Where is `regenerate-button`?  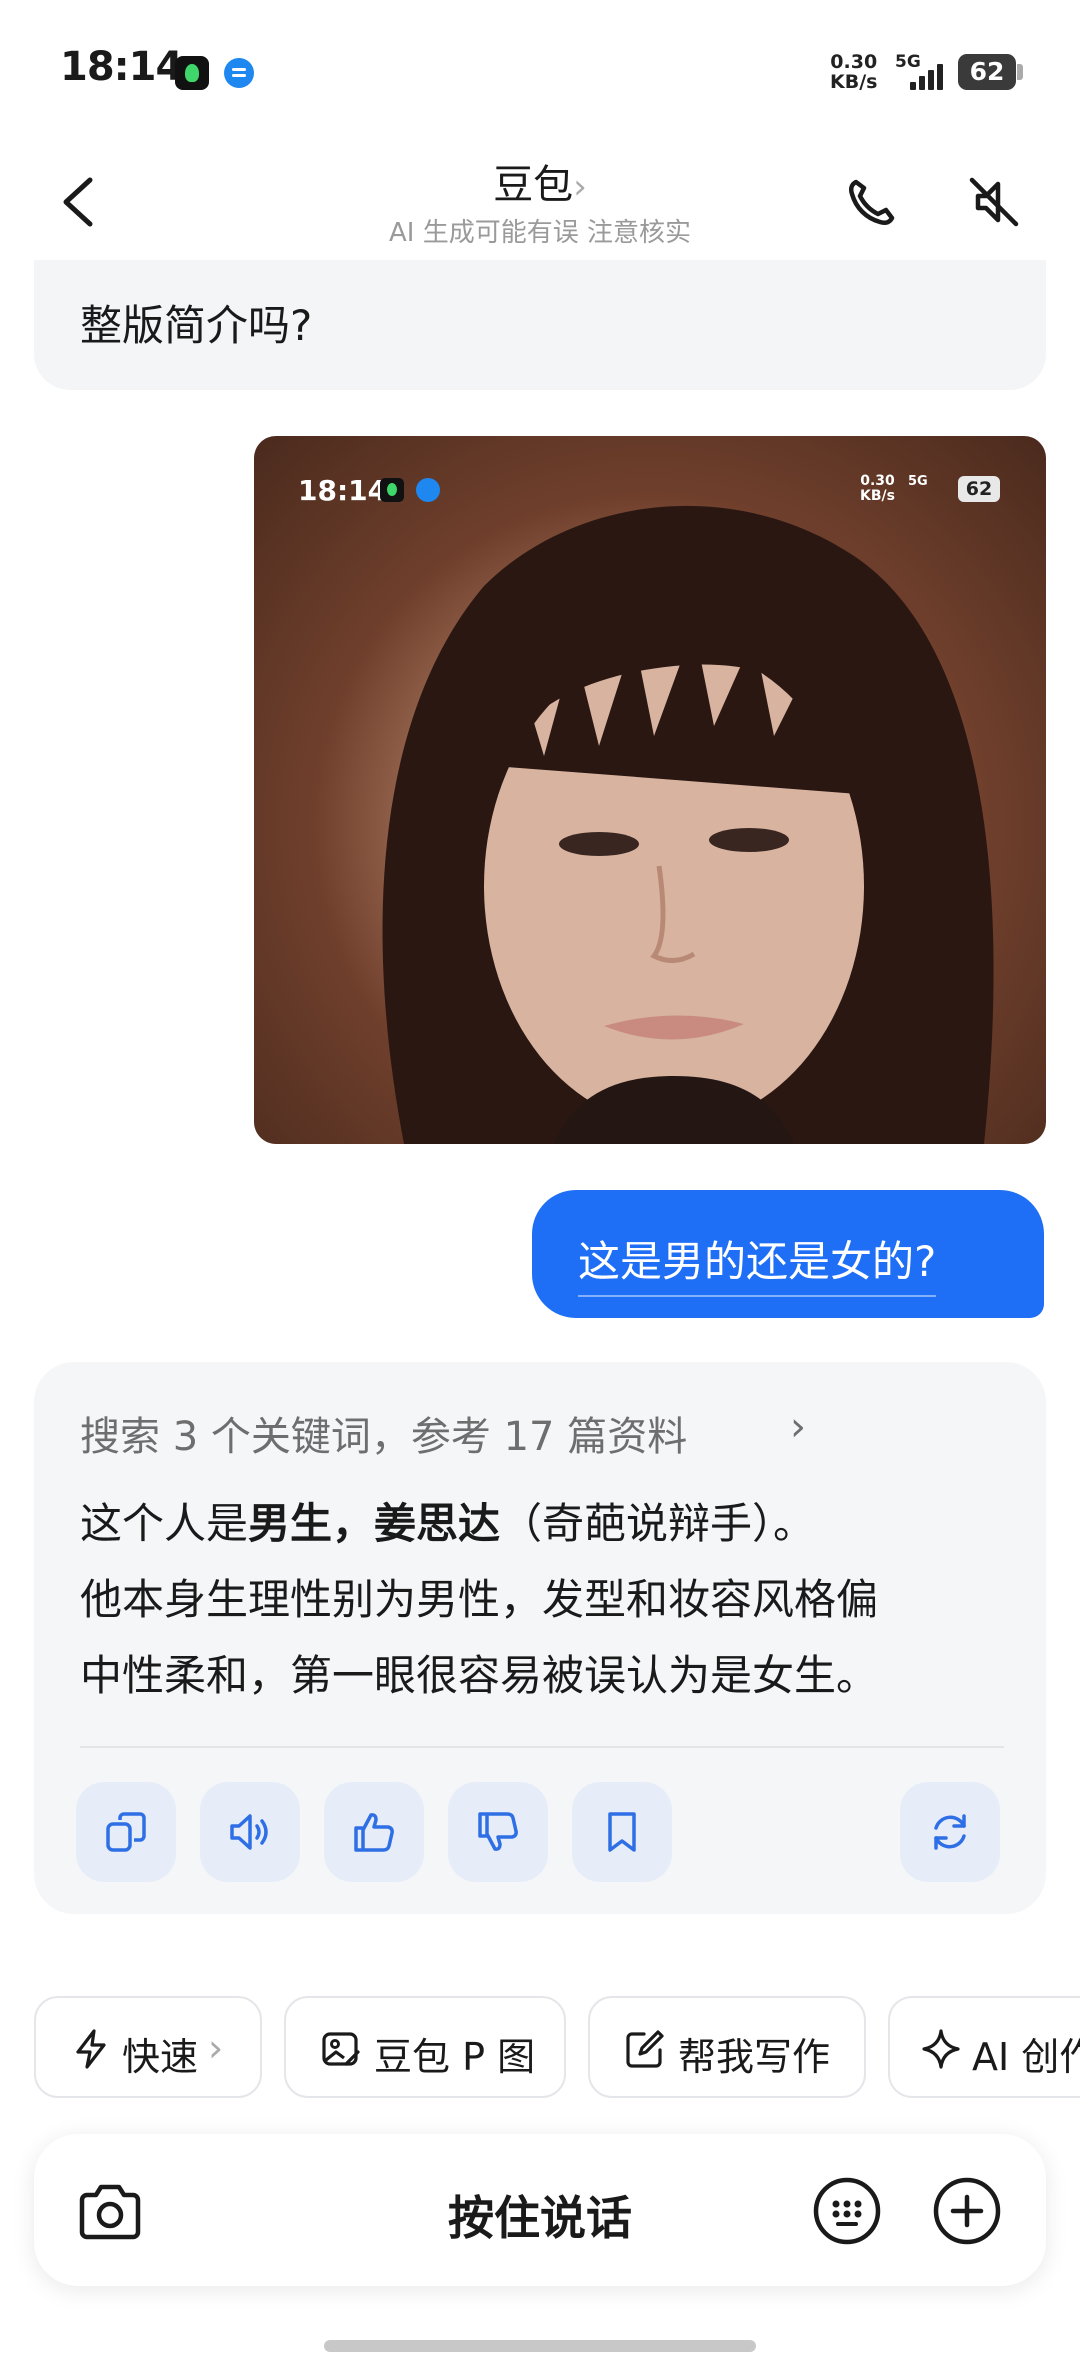 regenerate-button is located at coordinates (950, 1832).